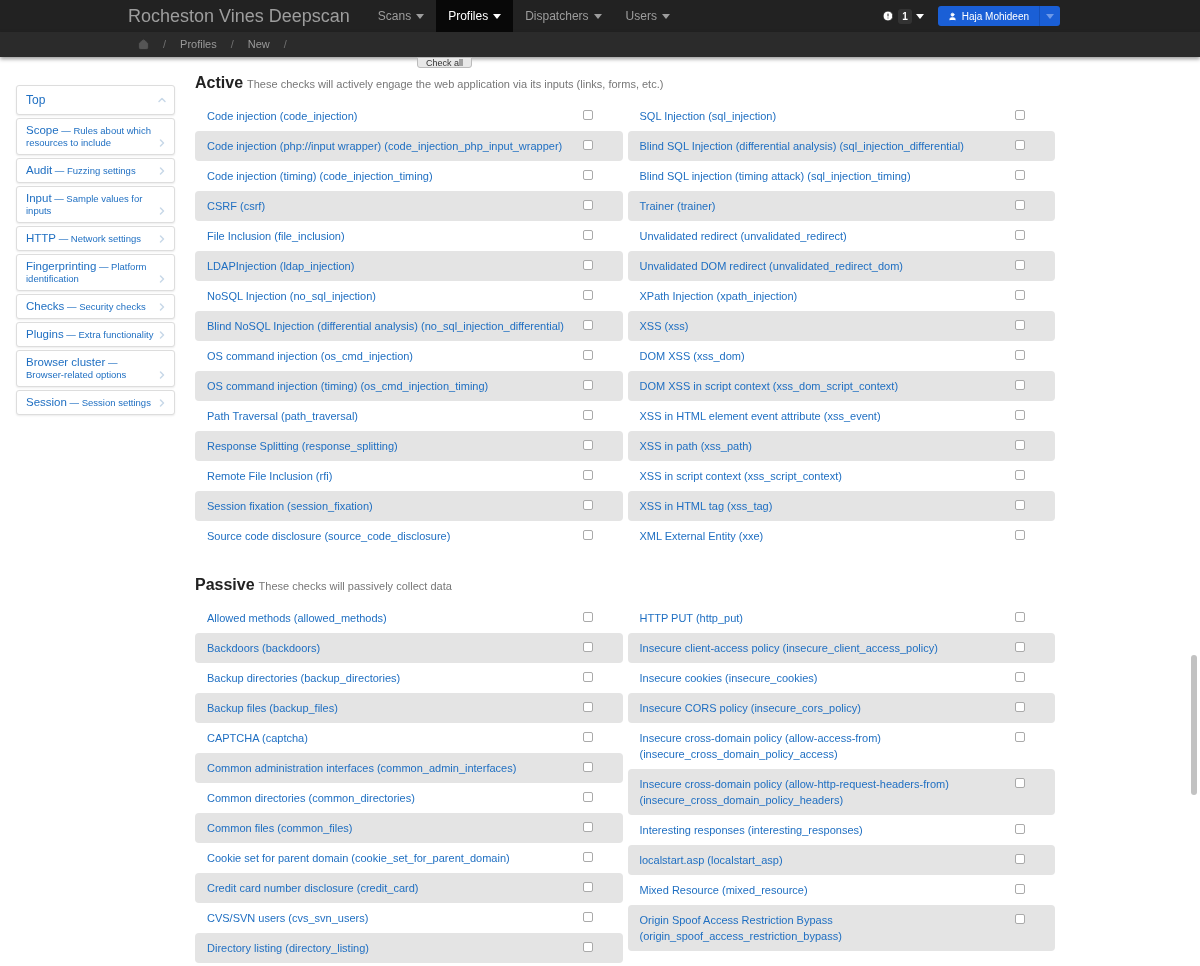 Image resolution: width=1200 pixels, height=966 pixels. Describe the element at coordinates (841, 266) in the screenshot. I see `check-row: Unvalidated DOM redirect (unvalidated_redirect_dom)` at that location.